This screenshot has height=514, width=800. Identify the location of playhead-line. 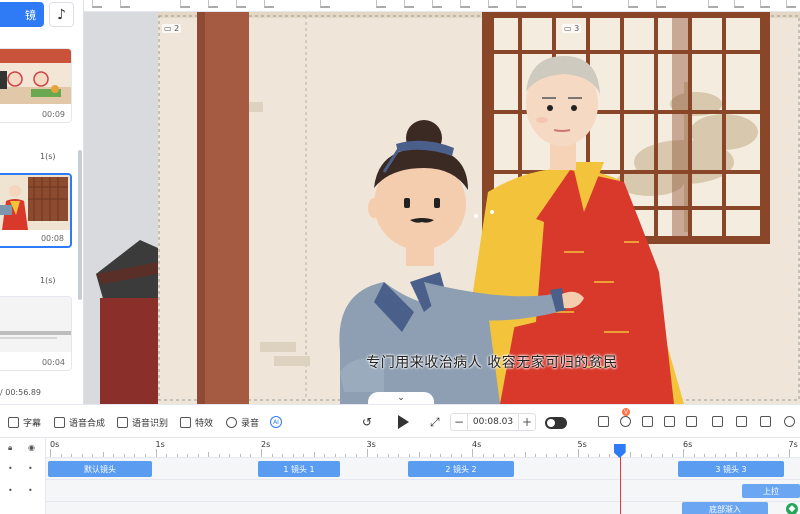
(620, 481).